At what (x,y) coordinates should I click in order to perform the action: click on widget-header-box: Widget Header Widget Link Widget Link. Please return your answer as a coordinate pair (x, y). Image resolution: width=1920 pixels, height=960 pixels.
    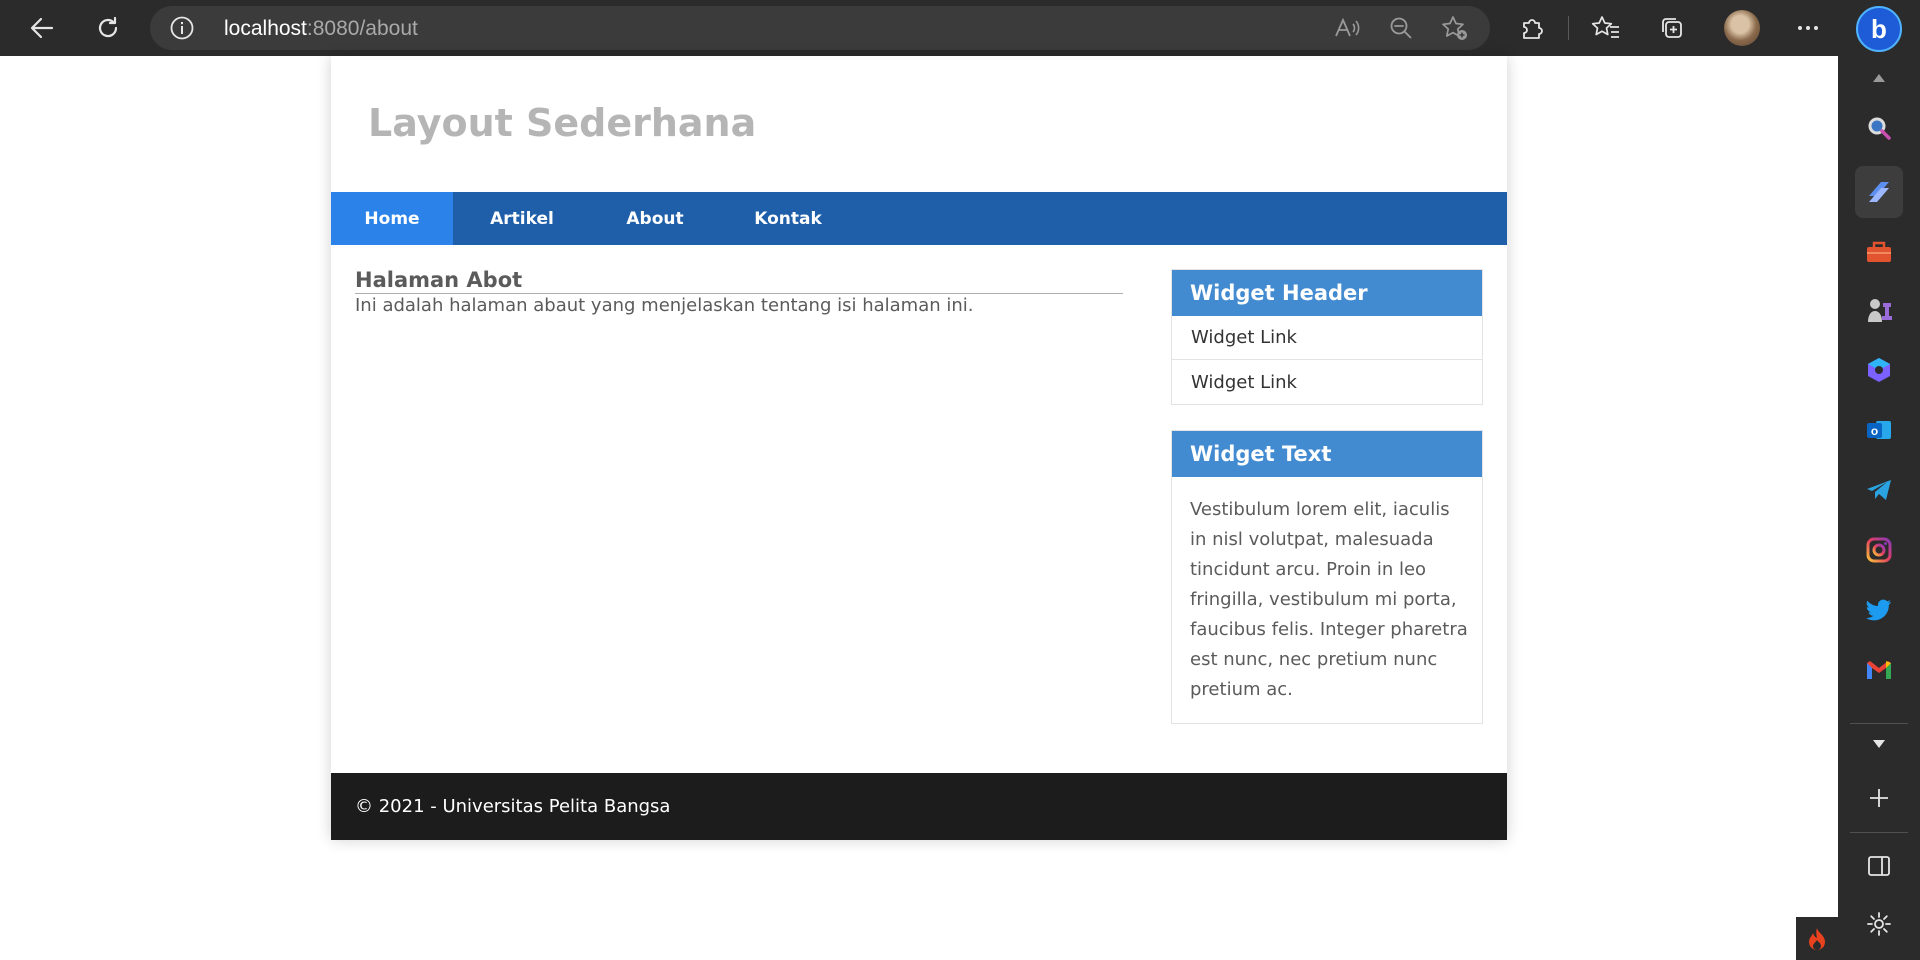
    Looking at the image, I should click on (1327, 337).